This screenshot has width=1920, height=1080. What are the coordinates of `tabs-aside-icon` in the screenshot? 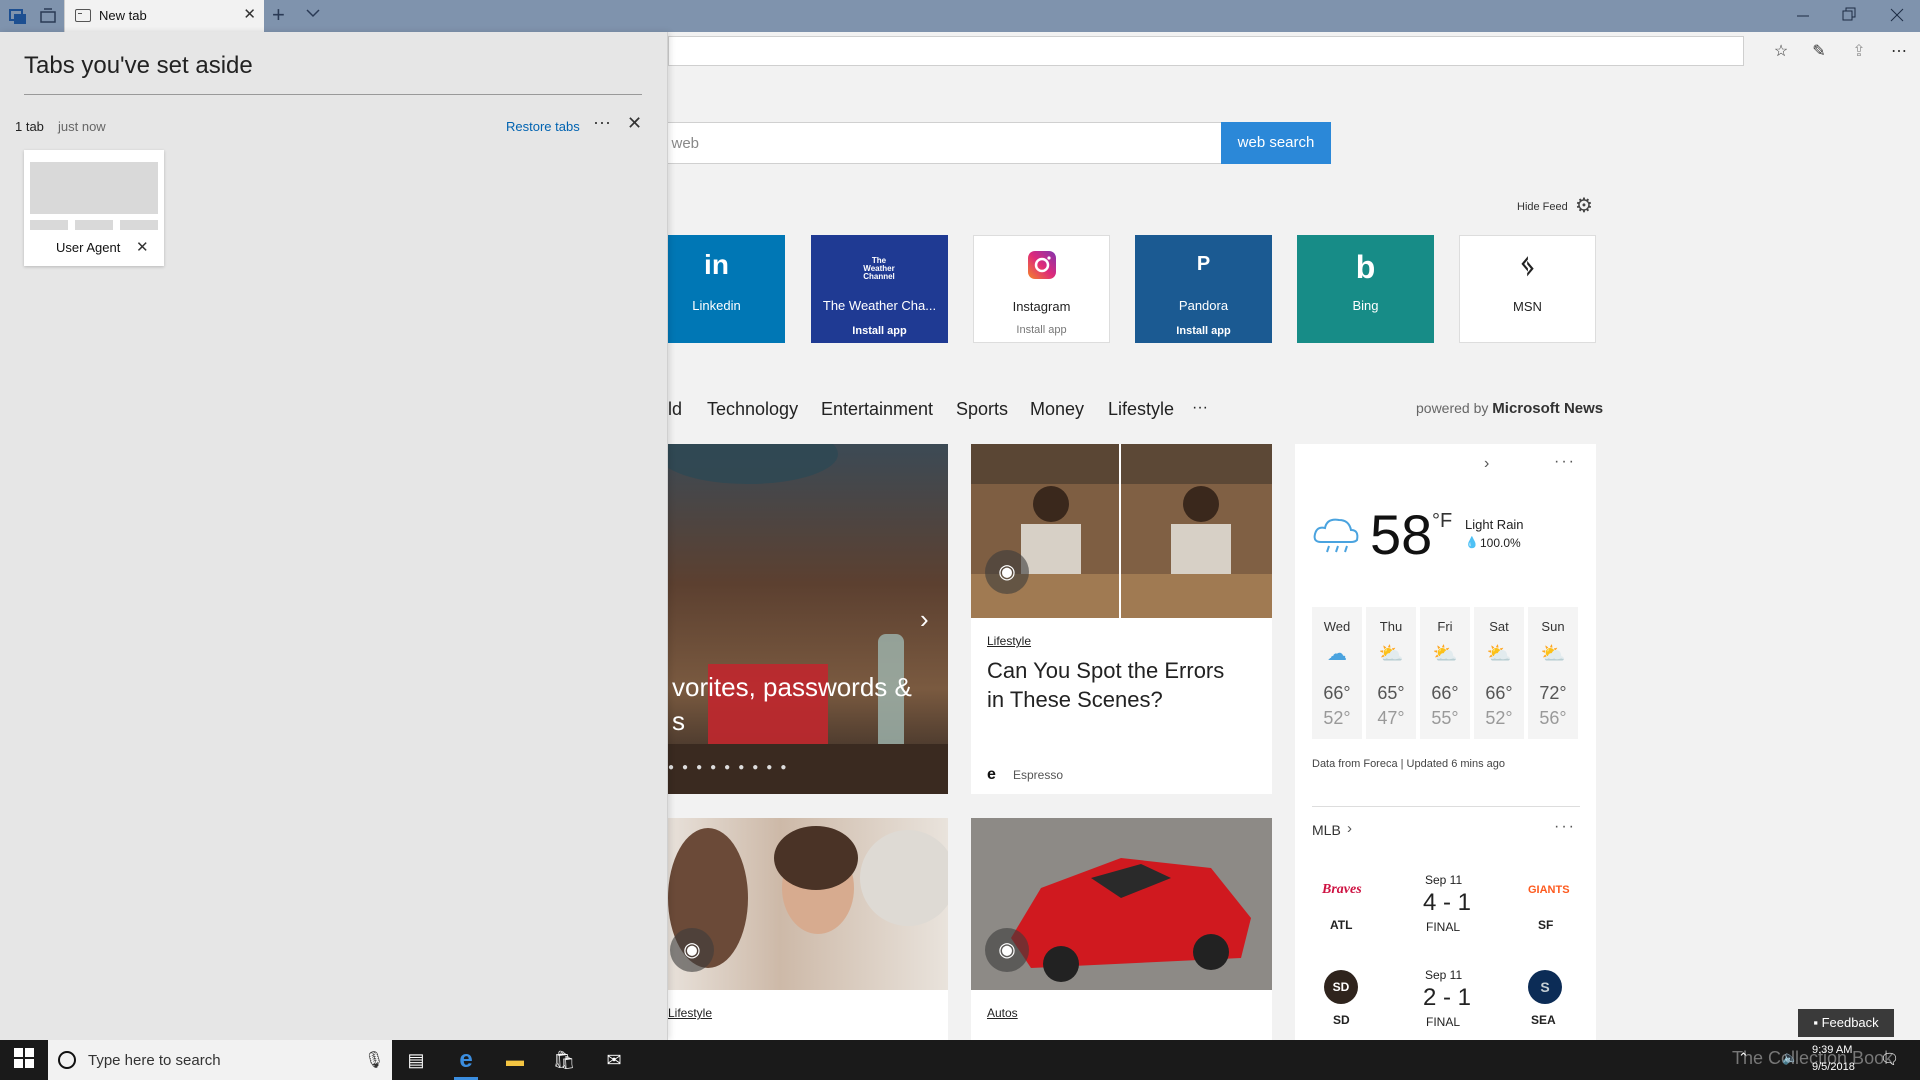 It's located at (18, 16).